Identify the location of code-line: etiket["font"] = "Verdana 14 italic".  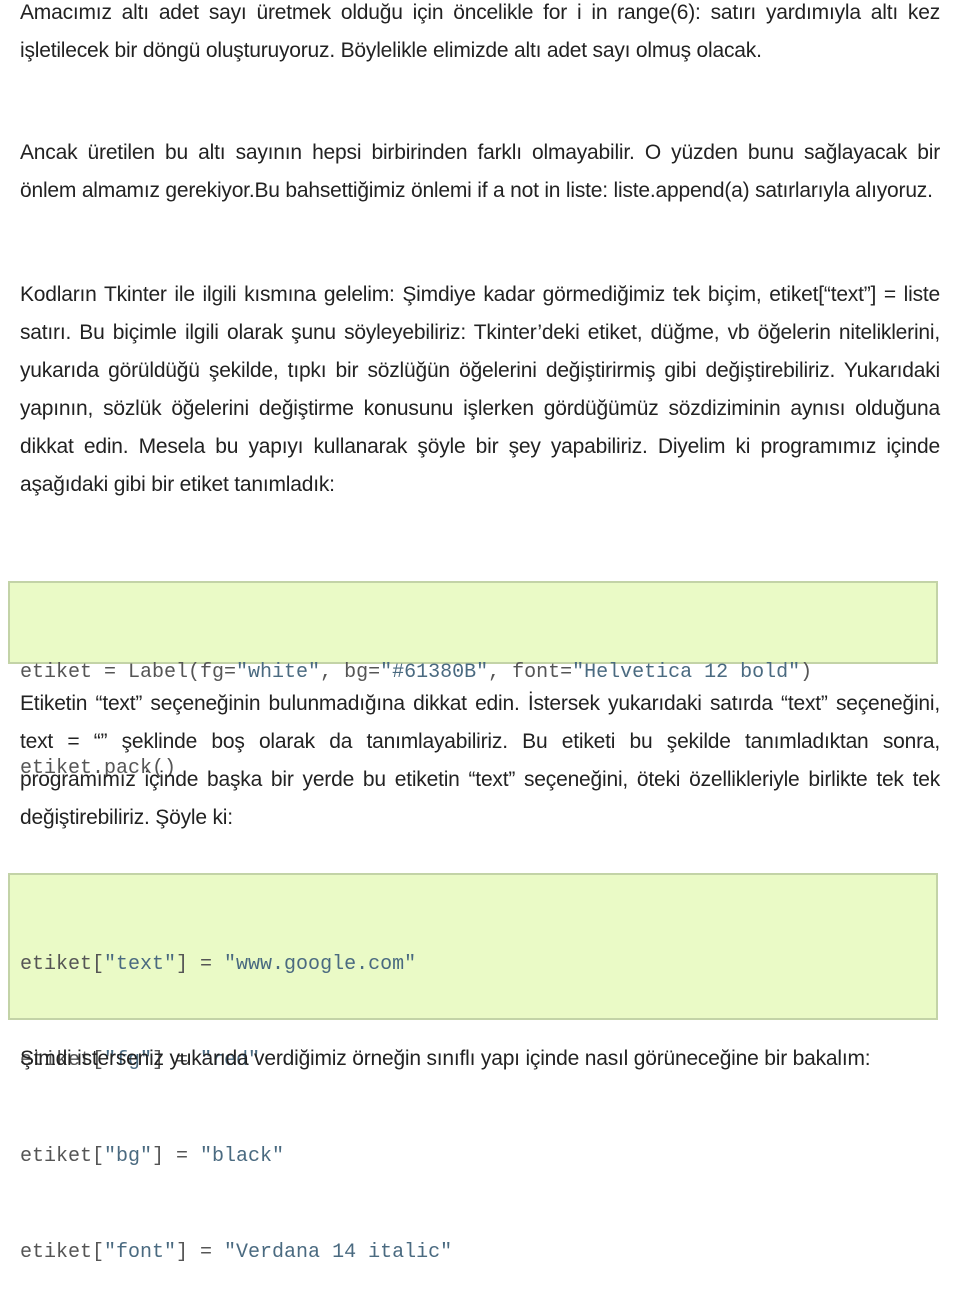
(236, 1252).